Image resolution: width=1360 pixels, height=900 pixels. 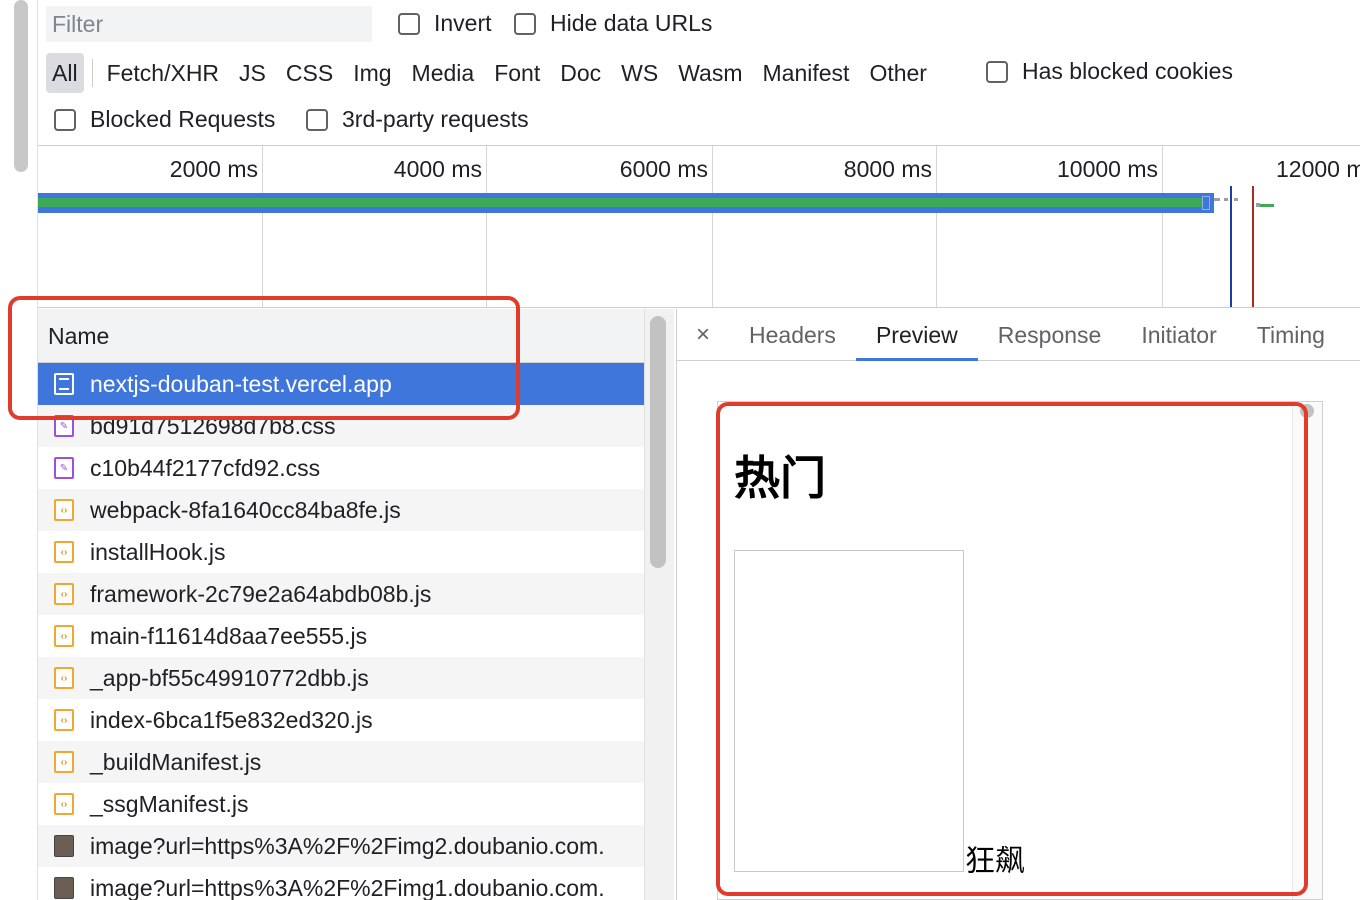 I want to click on type-filter-css: CSS, so click(x=309, y=73).